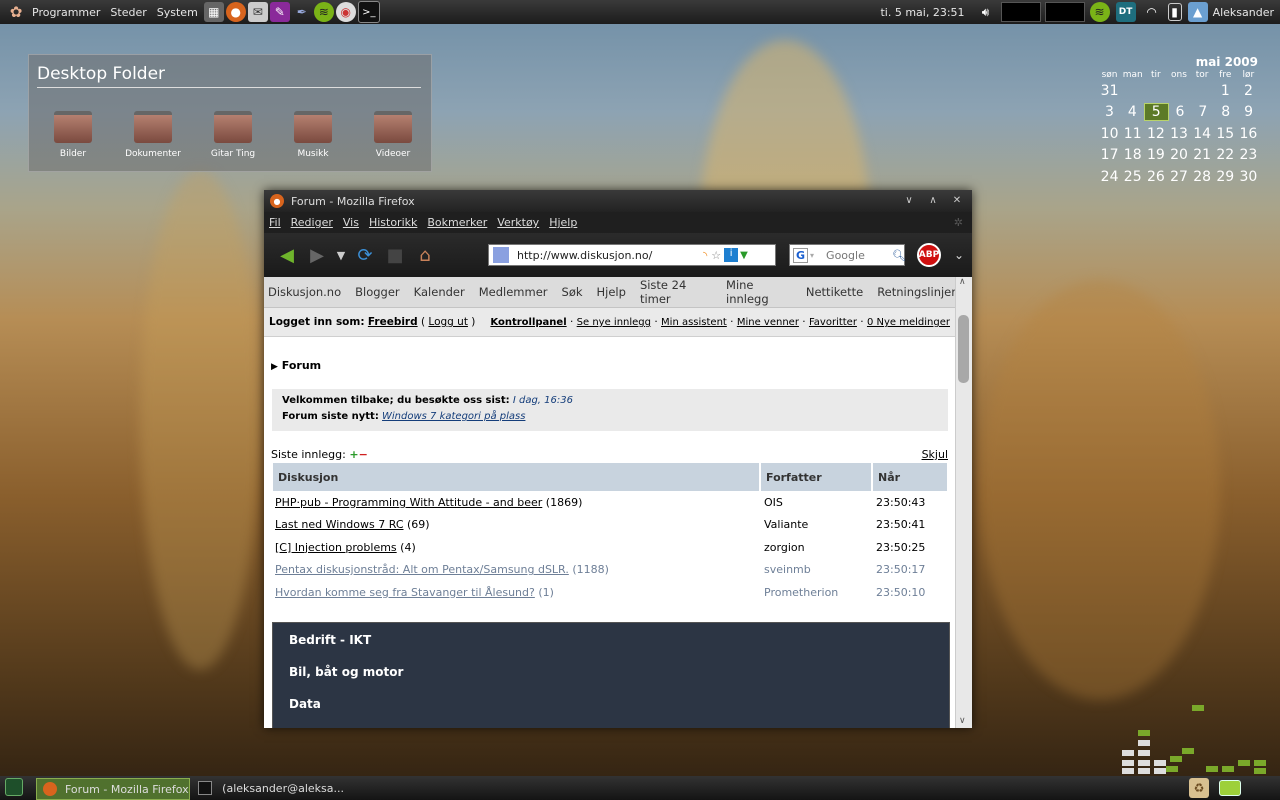 This screenshot has width=1280, height=800. What do you see at coordinates (834, 292) in the screenshot?
I see `nav-nettikette: Nettikette` at bounding box center [834, 292].